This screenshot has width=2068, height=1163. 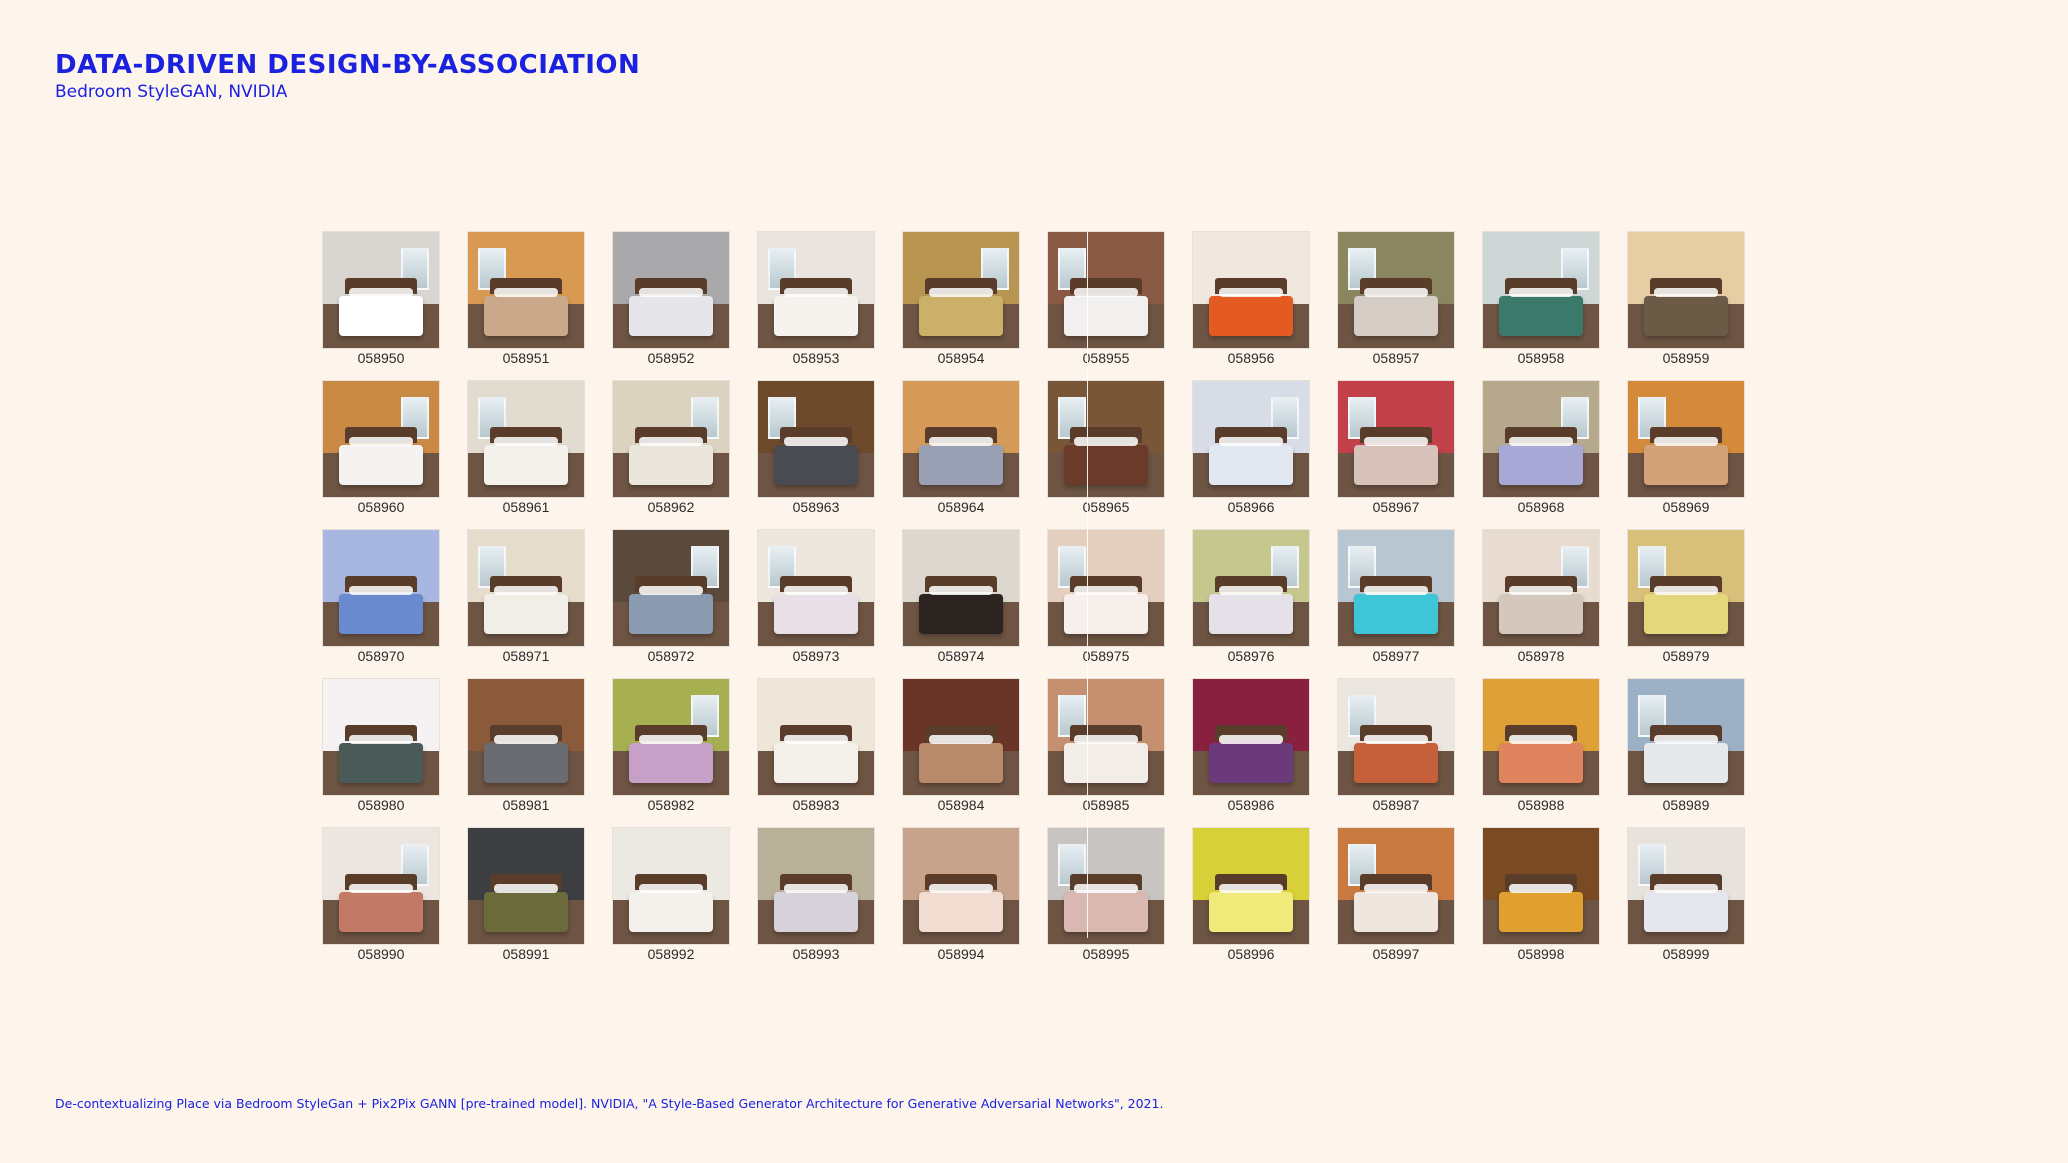 I want to click on image-tile: 058988, so click(x=1541, y=746).